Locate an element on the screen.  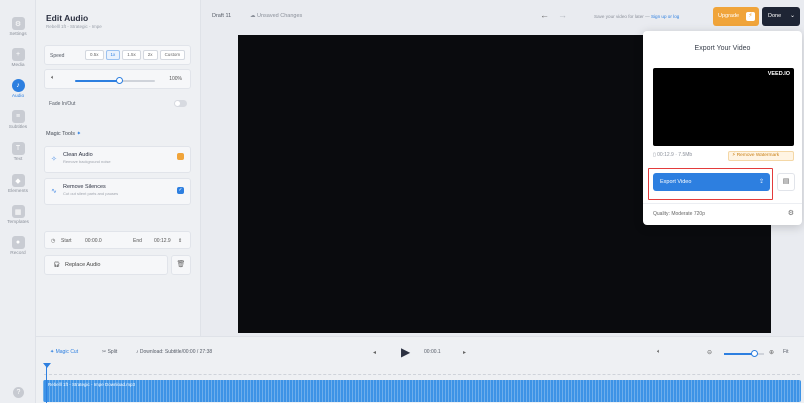
magic-cut-label: Magic Cut is located at coordinates (67, 352).